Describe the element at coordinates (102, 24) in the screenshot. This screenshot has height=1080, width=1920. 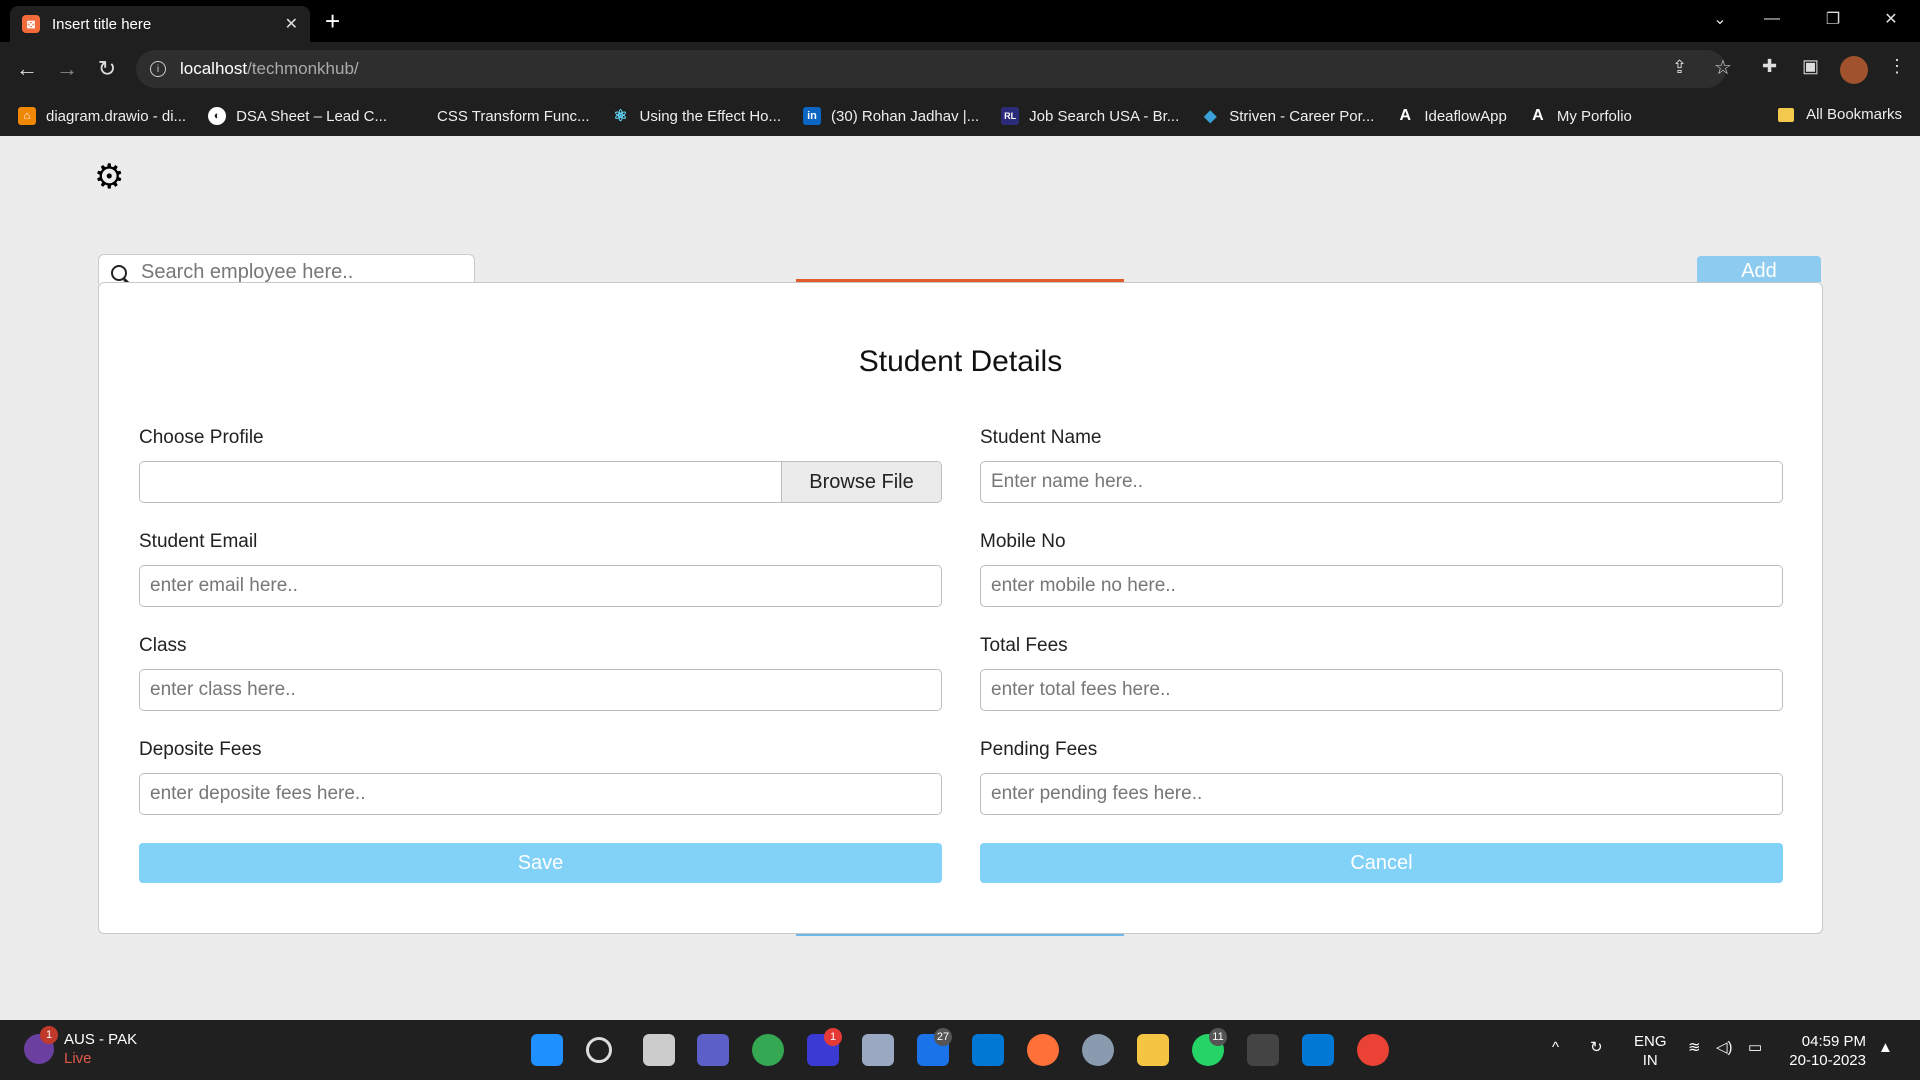
I see `tab-title: Insert title here` at that location.